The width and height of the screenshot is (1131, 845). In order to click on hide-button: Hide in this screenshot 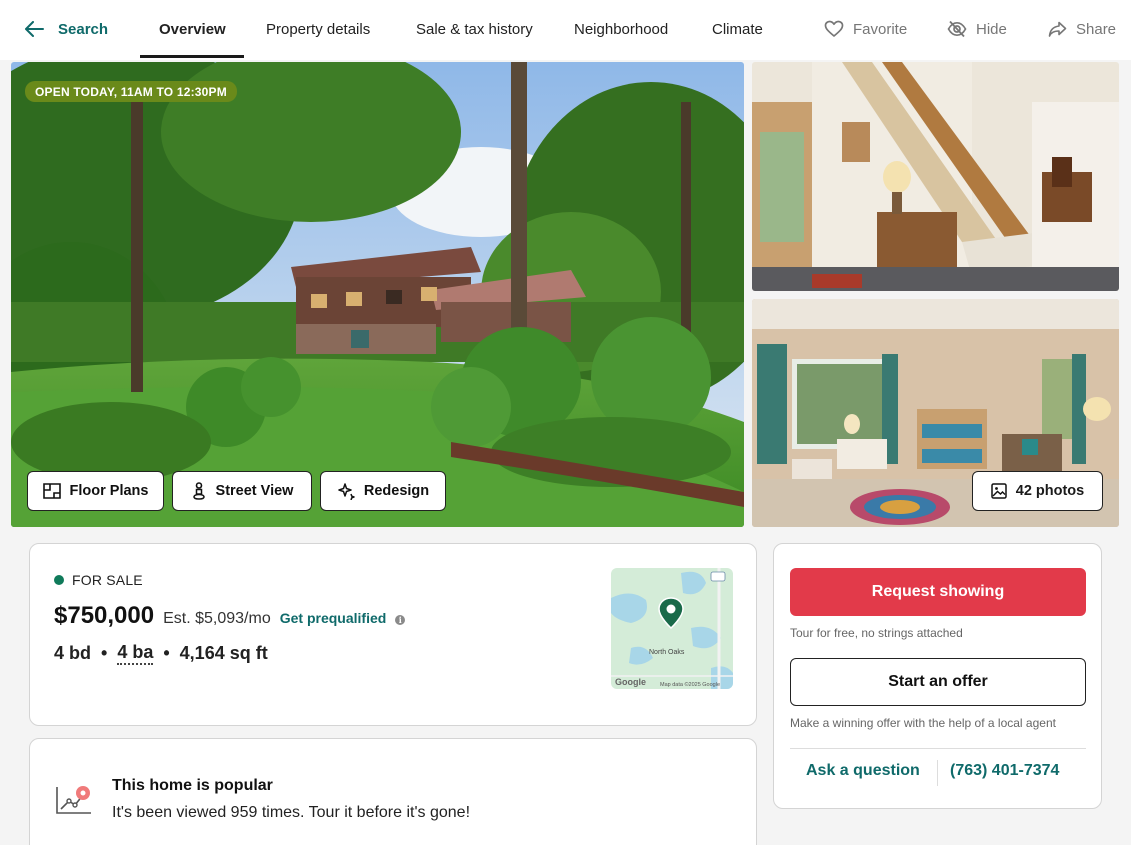, I will do `click(977, 29)`.